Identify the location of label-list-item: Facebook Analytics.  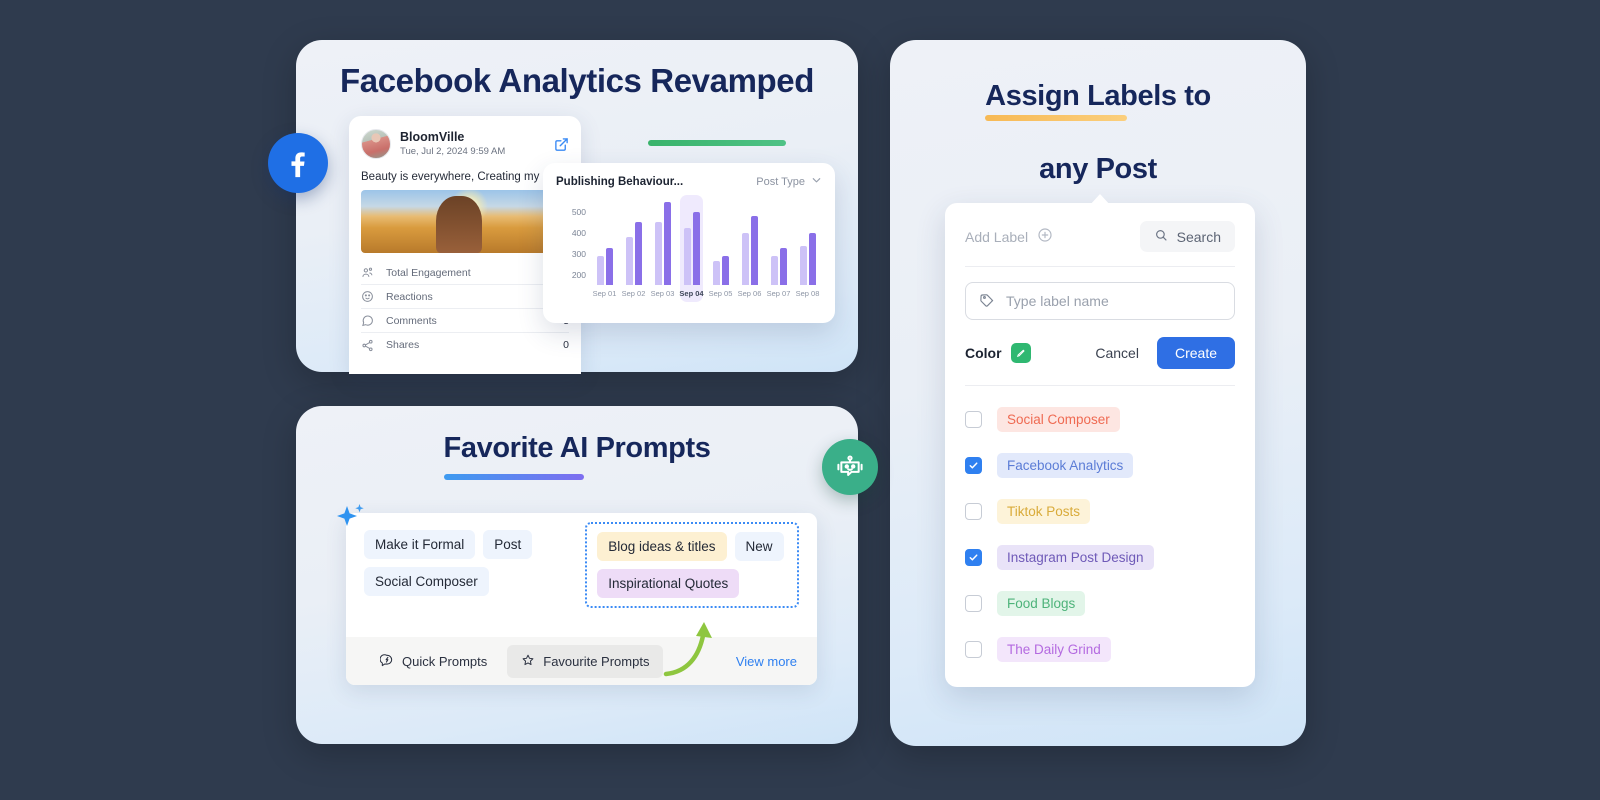
(1100, 465).